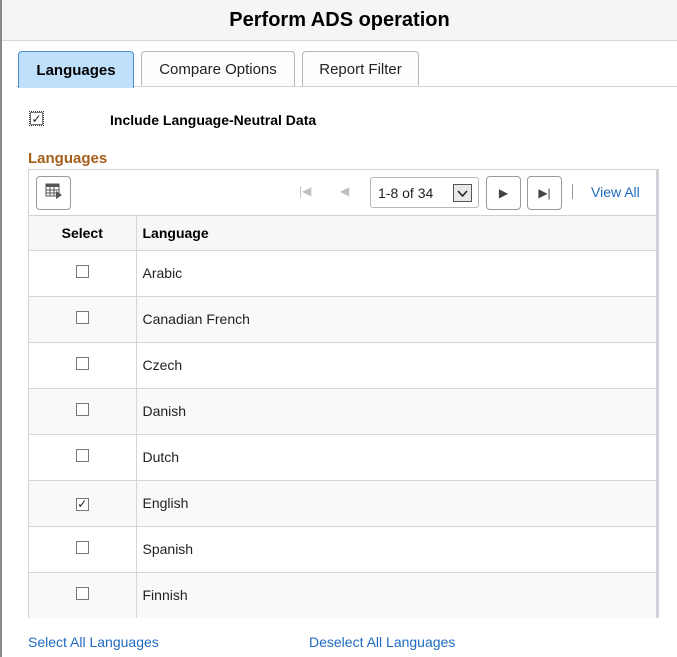 Image resolution: width=677 pixels, height=657 pixels. I want to click on next-page-button: ▶, so click(503, 193).